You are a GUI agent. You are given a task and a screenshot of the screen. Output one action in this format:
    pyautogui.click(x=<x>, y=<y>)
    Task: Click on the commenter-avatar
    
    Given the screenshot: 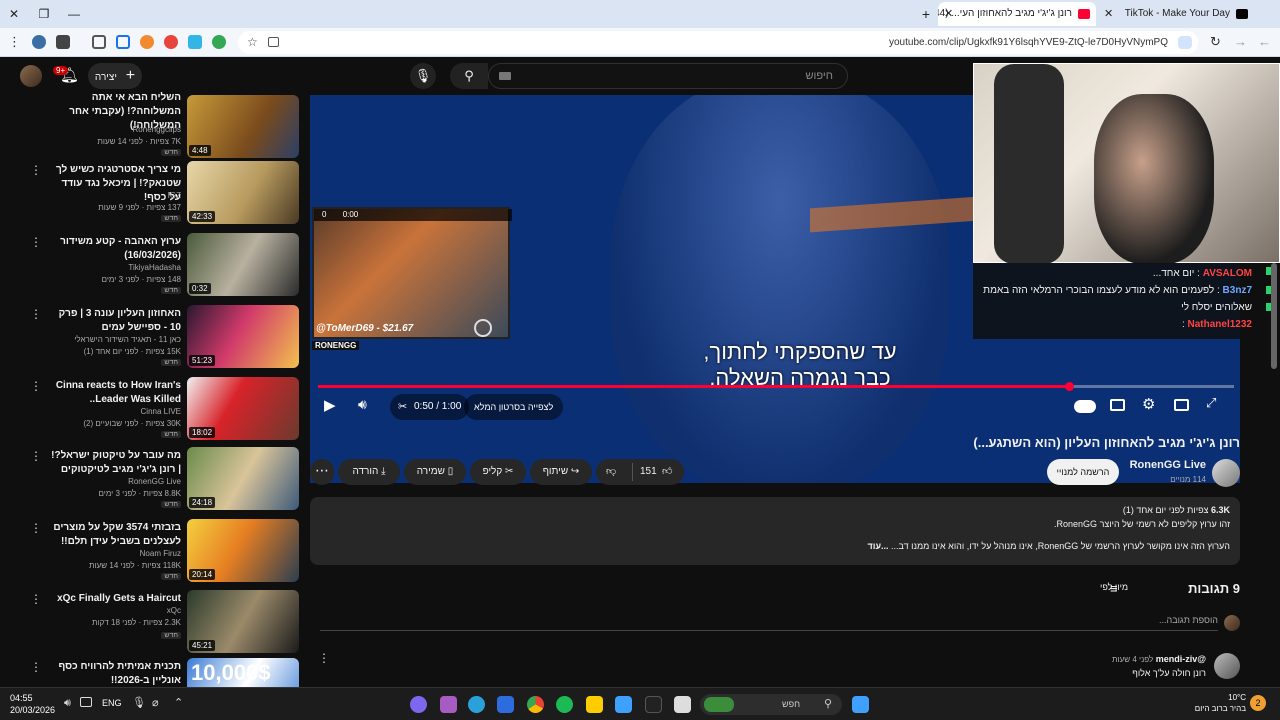 What is the action you would take?
    pyautogui.click(x=1227, y=666)
    